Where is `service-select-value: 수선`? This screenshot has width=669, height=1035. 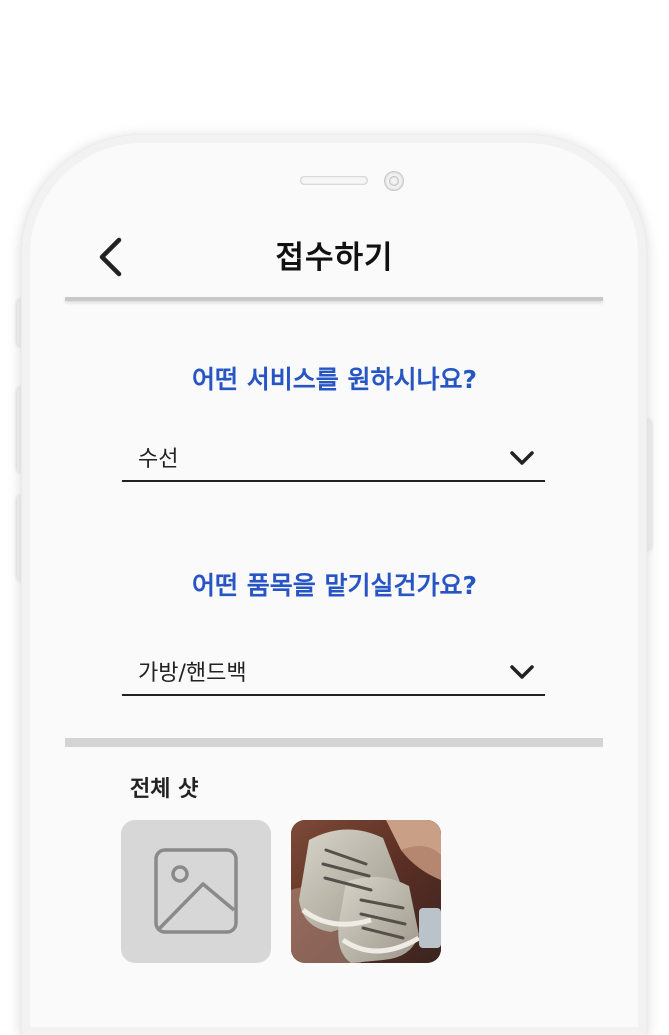
service-select-value: 수선 is located at coordinates (158, 459).